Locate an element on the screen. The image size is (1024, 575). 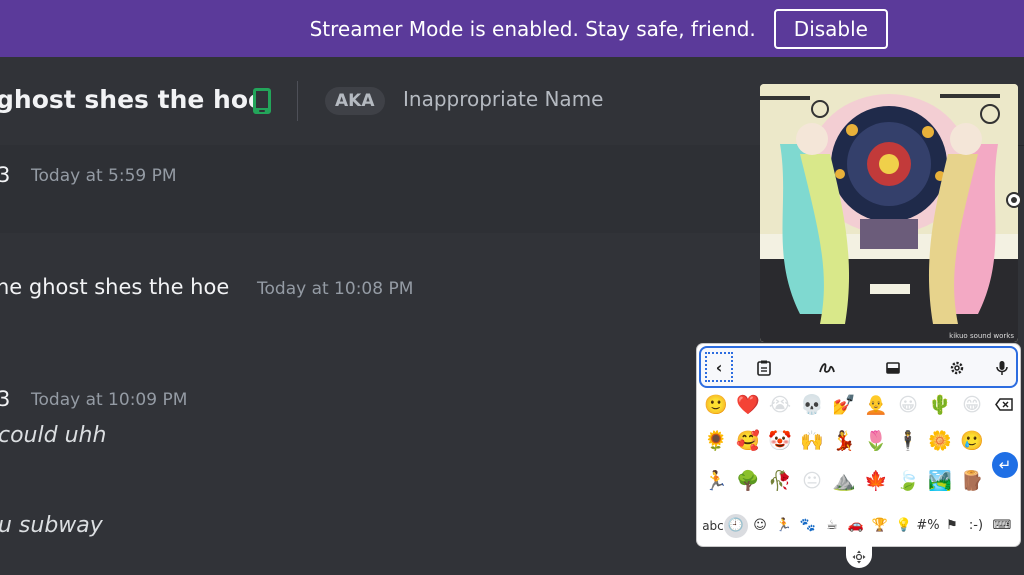
smileys-category-icon: ☺ is located at coordinates (760, 526).